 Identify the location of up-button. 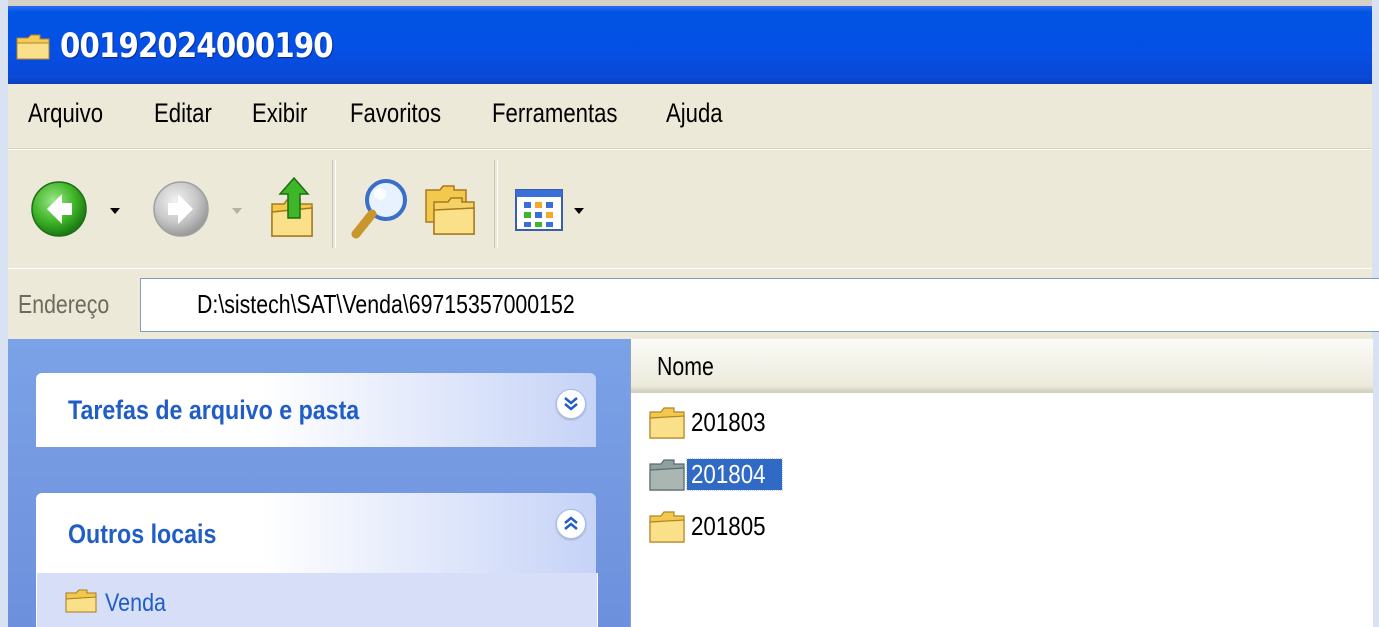
(292, 209).